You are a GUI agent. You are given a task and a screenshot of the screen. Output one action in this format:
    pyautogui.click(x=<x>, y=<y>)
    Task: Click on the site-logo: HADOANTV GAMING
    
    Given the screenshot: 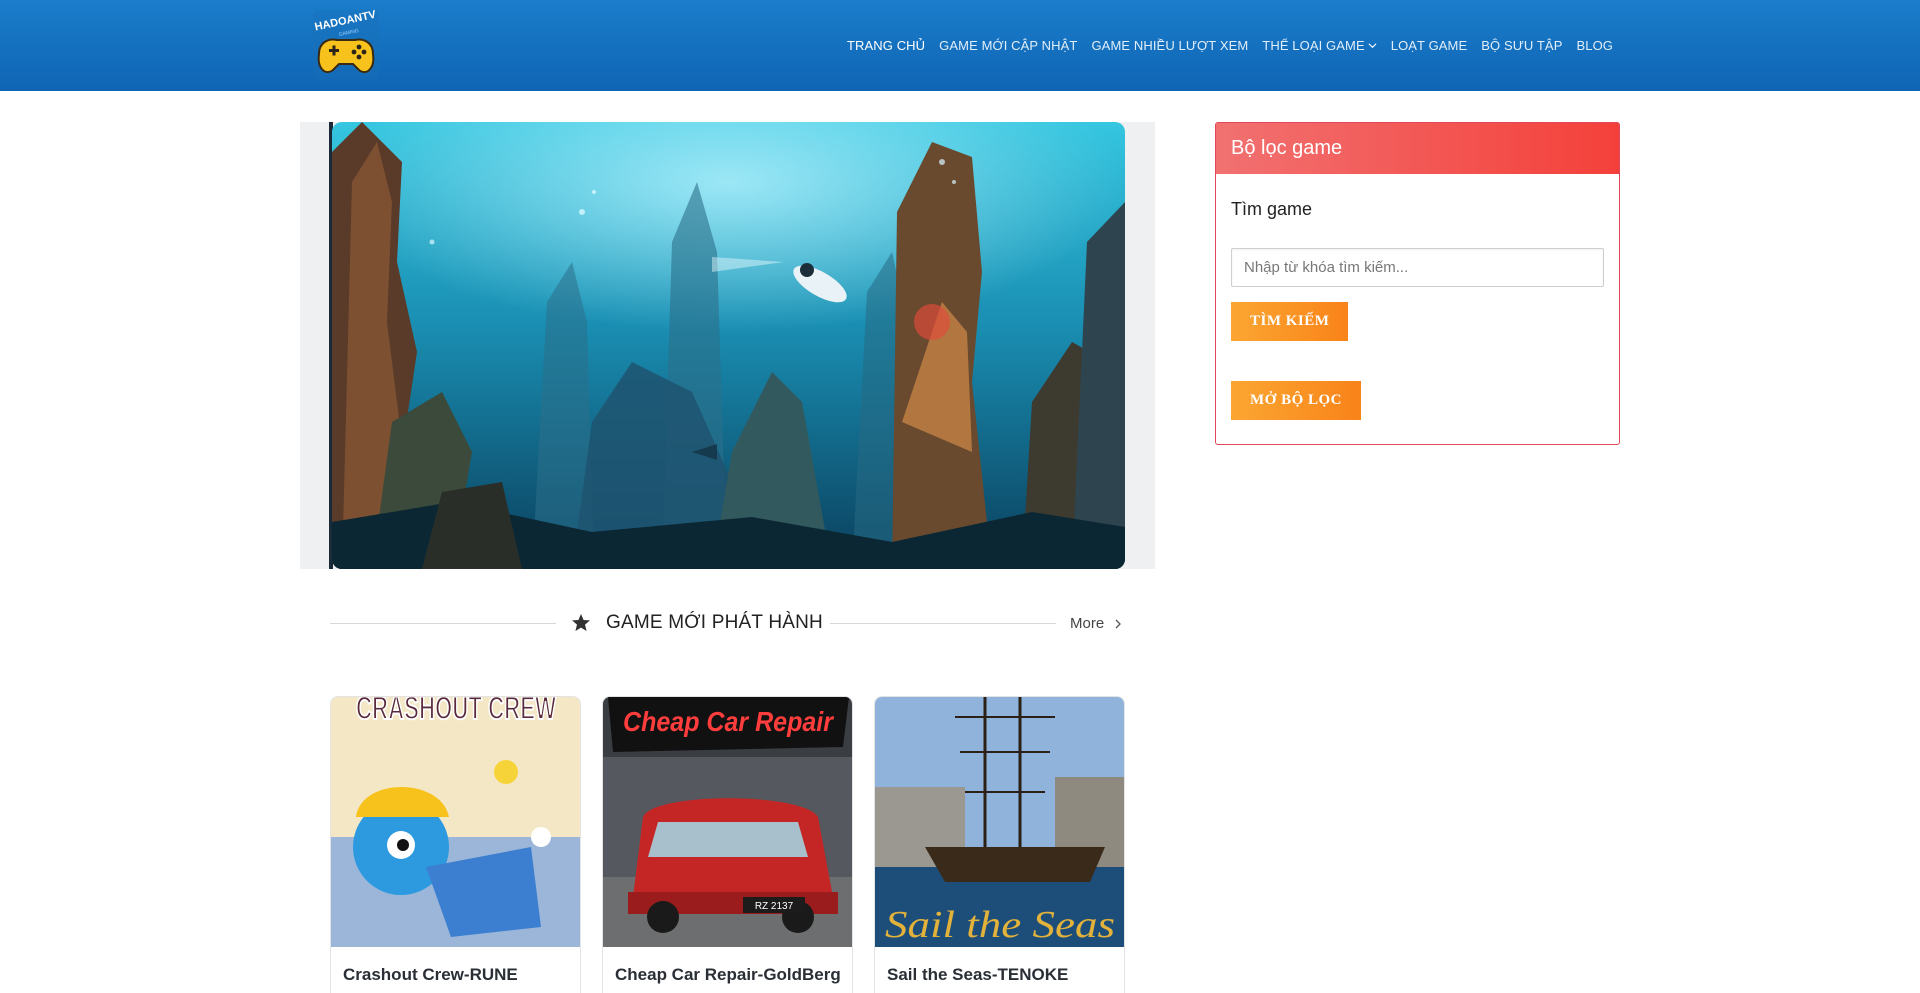 What is the action you would take?
    pyautogui.click(x=346, y=44)
    